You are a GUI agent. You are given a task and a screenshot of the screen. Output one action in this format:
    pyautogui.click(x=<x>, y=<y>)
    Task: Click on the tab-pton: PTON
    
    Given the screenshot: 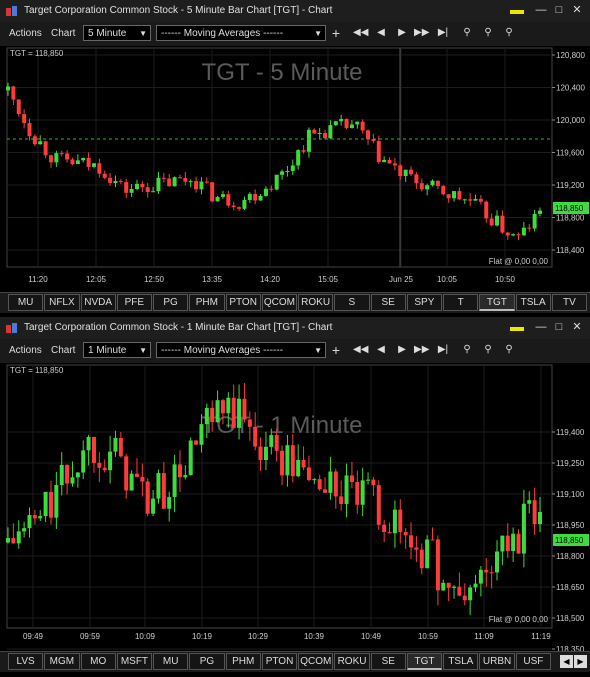 What is the action you would take?
    pyautogui.click(x=243, y=302)
    